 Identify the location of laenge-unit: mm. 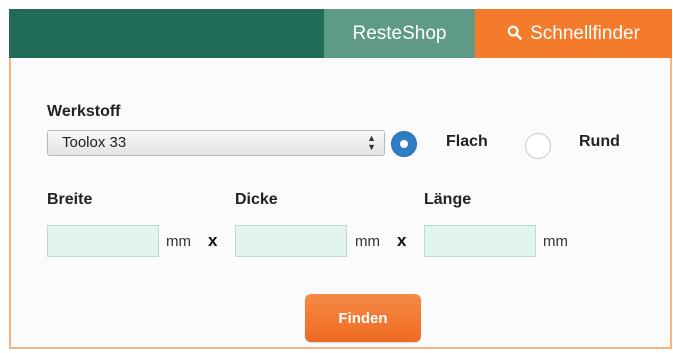
(555, 241).